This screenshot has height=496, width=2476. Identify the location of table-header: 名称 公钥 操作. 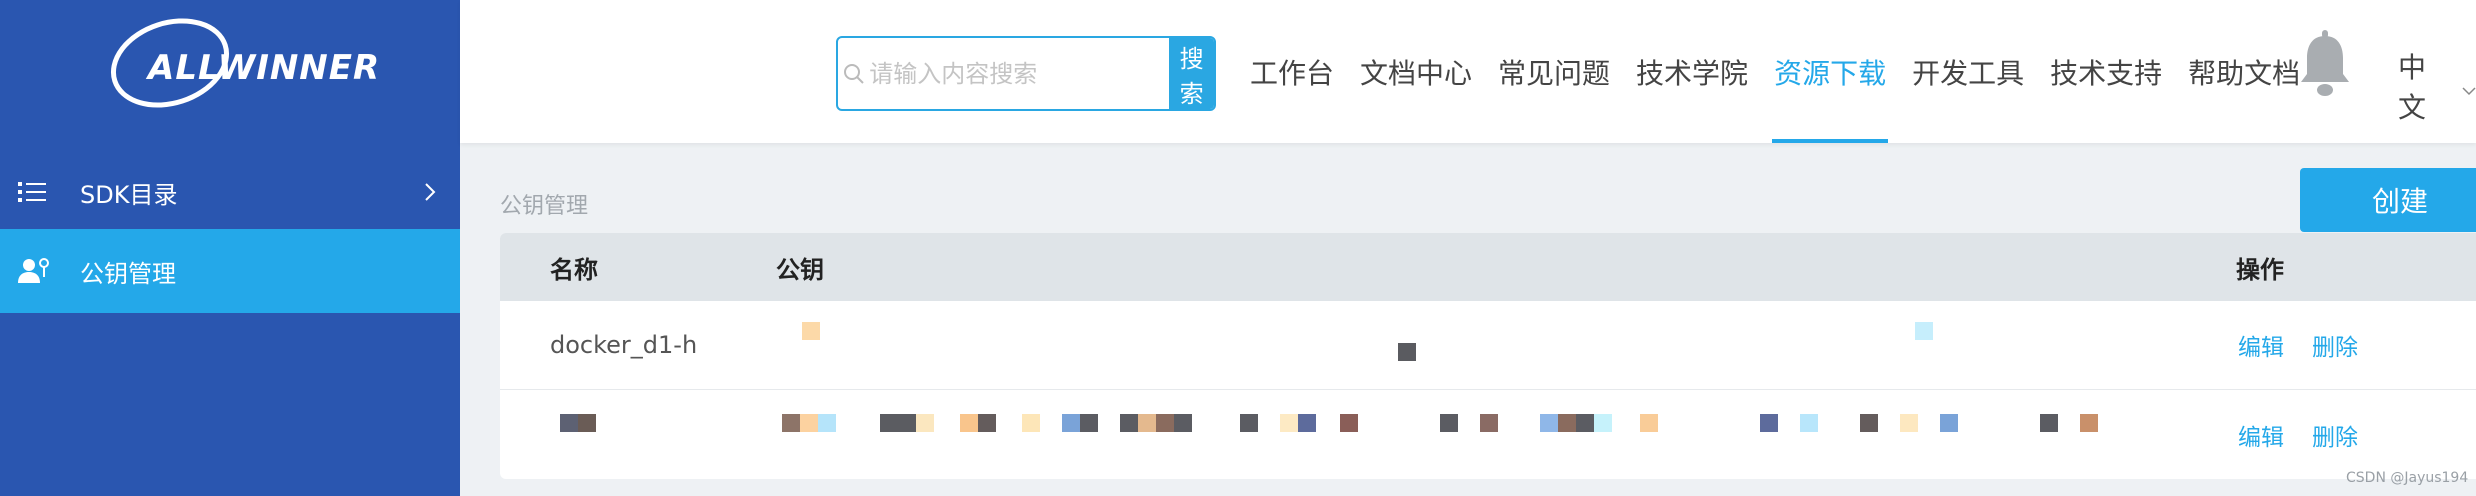
(1488, 267).